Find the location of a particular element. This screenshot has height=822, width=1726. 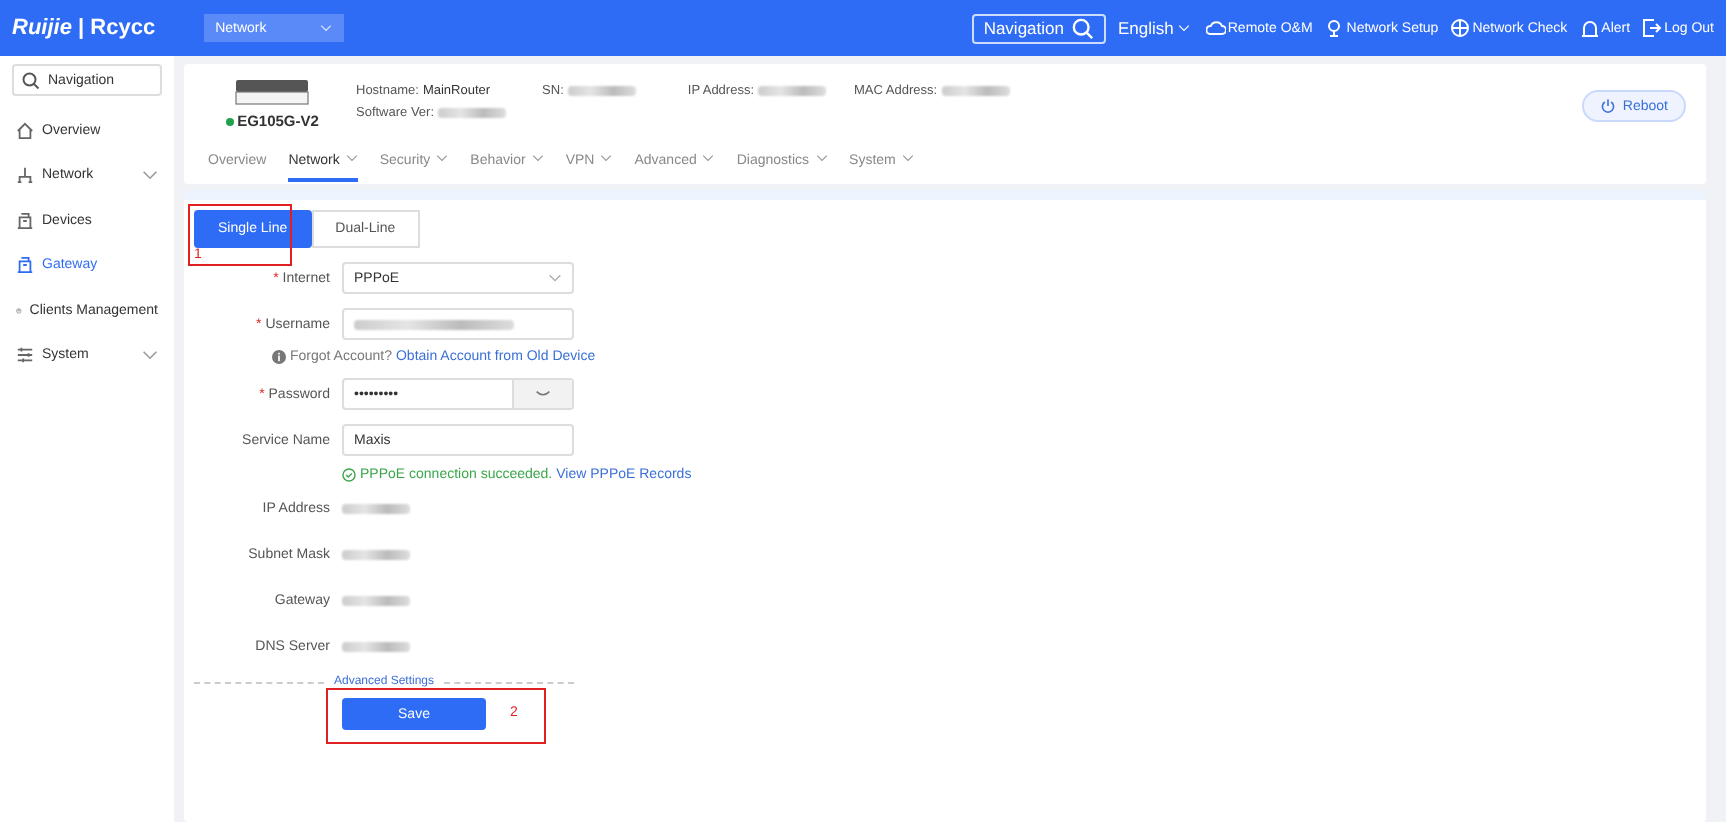

sliders-icon is located at coordinates (25, 355).